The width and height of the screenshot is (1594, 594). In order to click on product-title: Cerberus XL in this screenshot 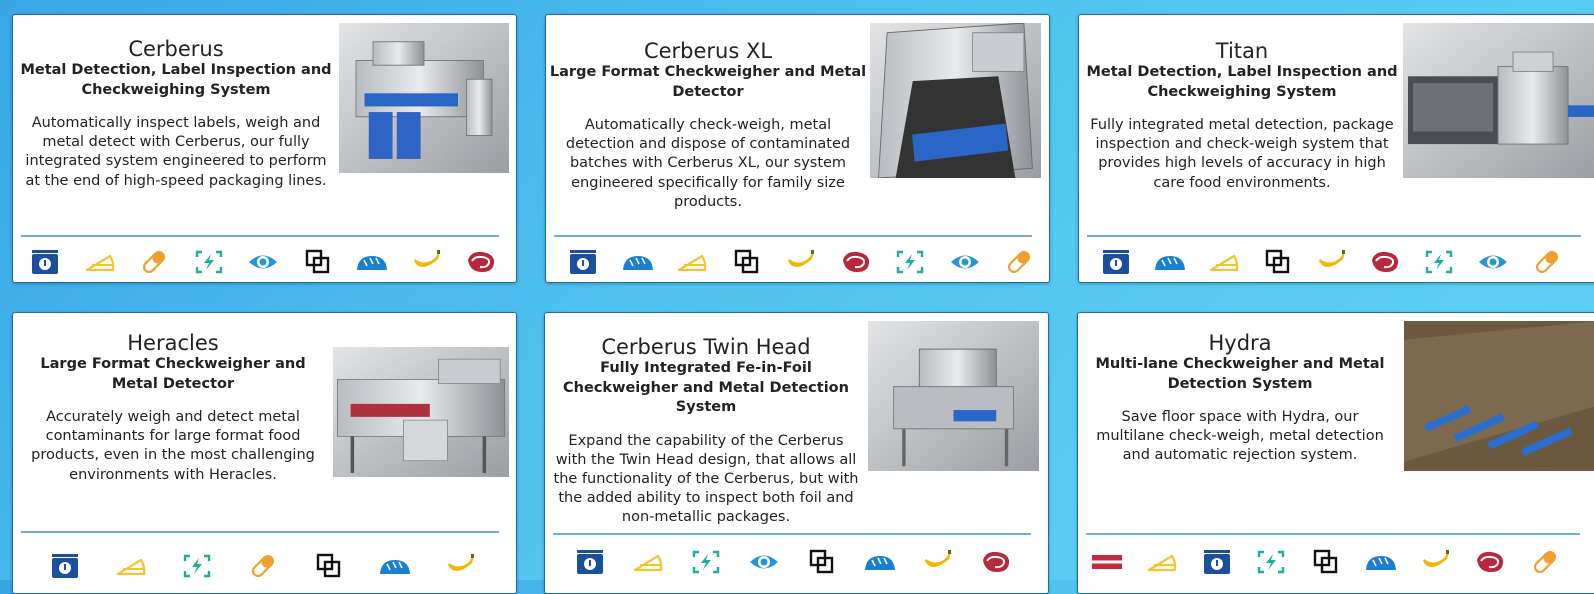, I will do `click(708, 51)`.